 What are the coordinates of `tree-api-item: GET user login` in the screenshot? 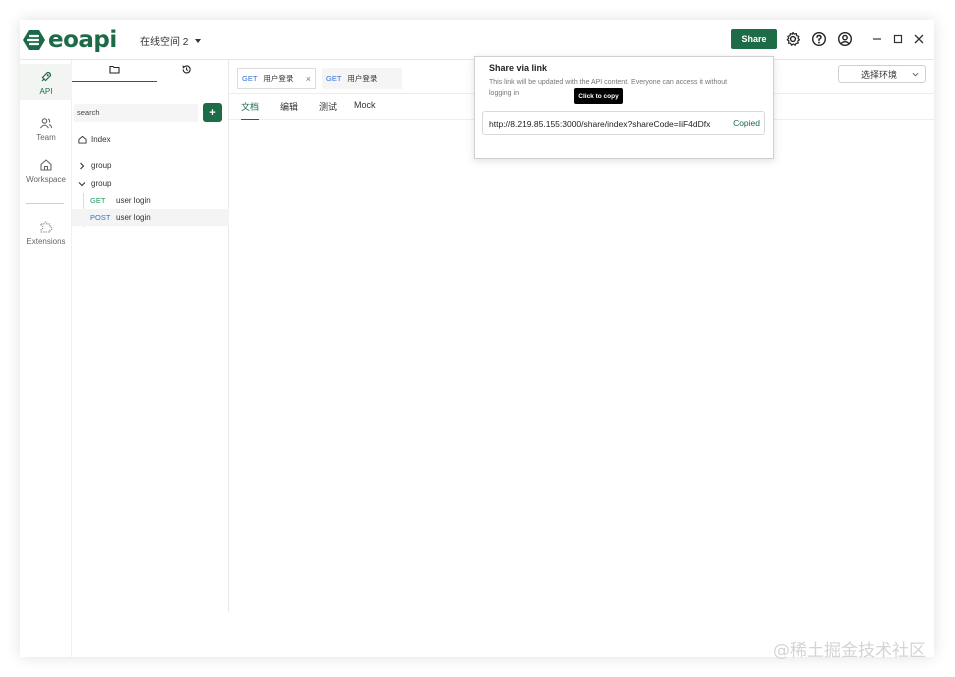 It's located at (150, 200).